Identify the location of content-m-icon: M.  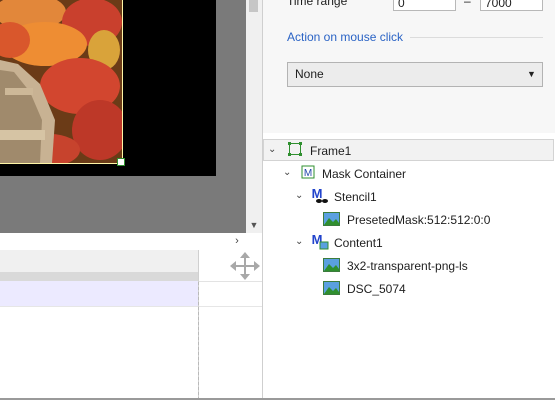
(320, 241).